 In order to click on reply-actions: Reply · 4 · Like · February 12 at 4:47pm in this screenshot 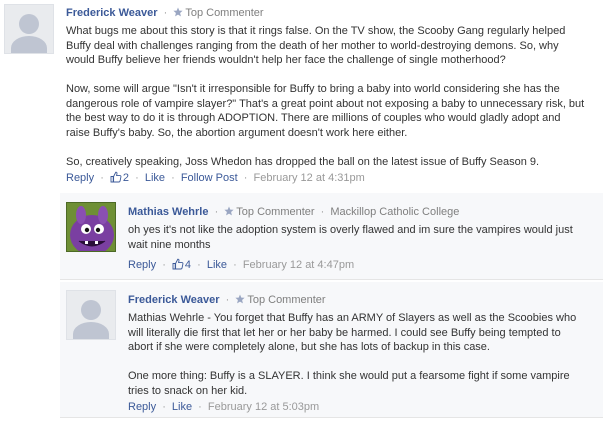, I will do `click(241, 264)`.